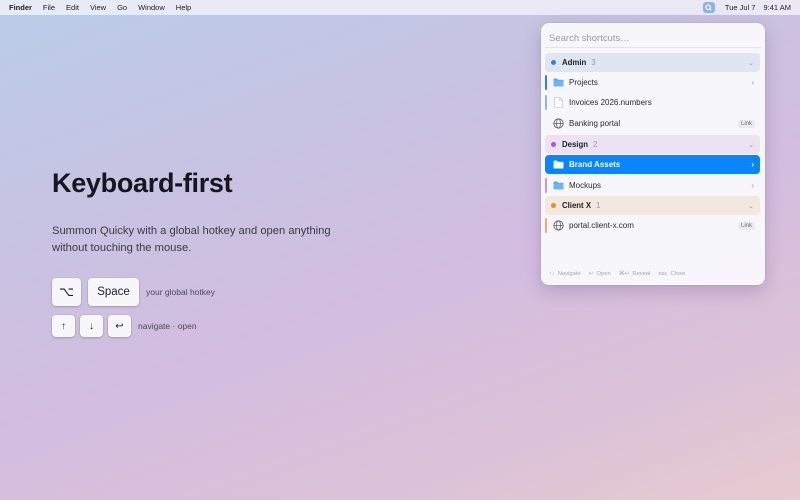 This screenshot has width=800, height=500. Describe the element at coordinates (583, 82) in the screenshot. I see `shortcut-label: Projects` at that location.